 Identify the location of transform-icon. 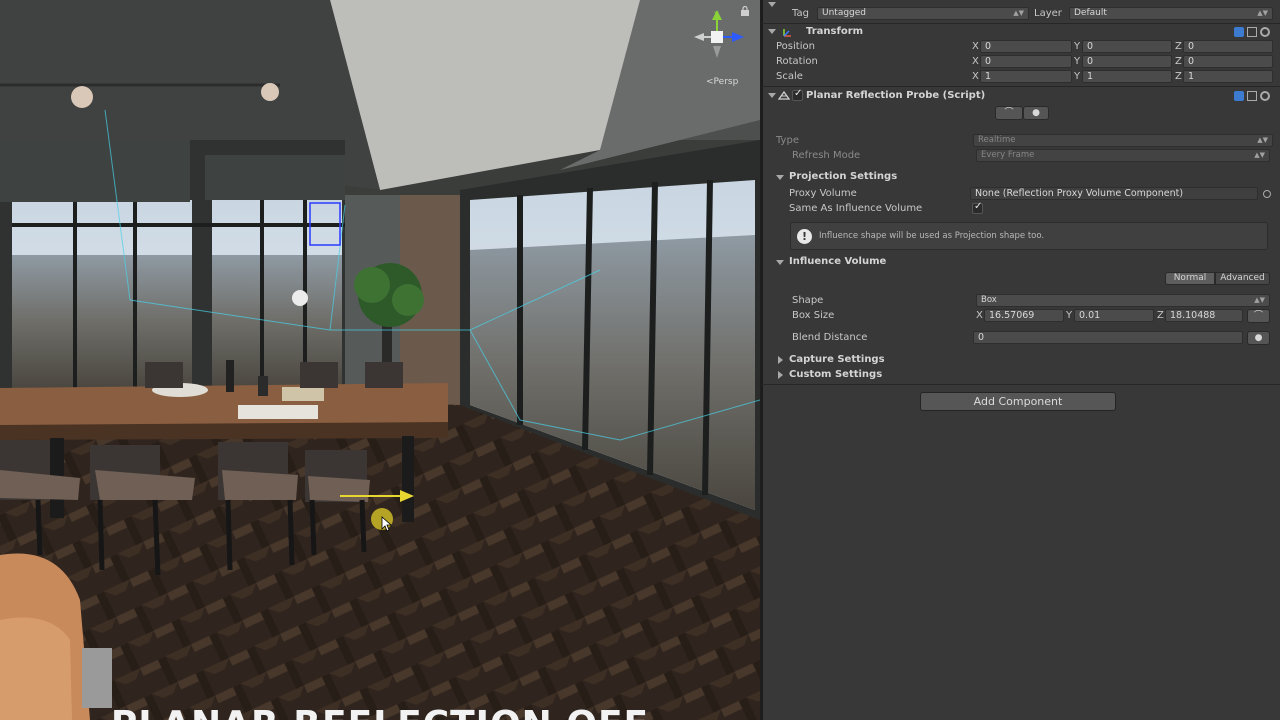
(787, 33).